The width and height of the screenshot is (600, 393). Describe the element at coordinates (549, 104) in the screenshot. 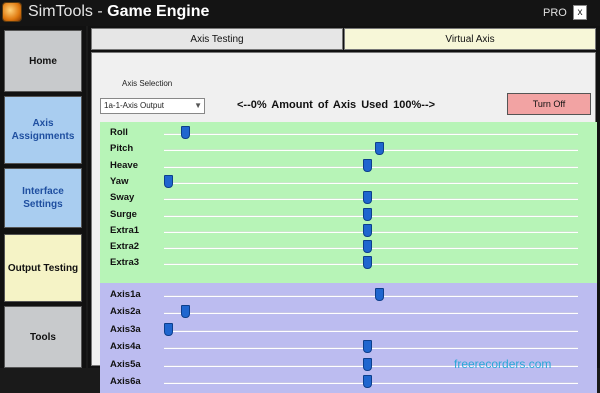

I see `turn-off-button: Turn Off` at that location.